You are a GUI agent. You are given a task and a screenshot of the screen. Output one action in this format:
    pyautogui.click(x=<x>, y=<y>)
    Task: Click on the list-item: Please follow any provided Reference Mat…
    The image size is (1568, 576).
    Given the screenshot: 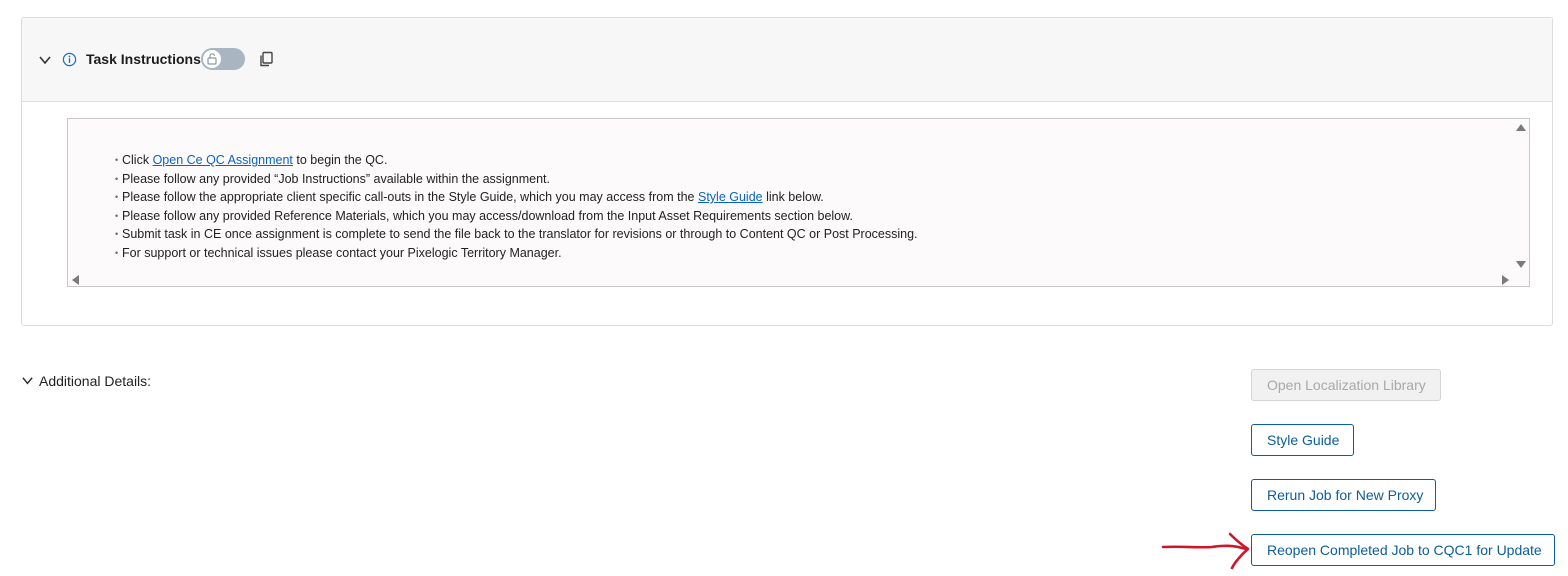 What is the action you would take?
    pyautogui.click(x=516, y=216)
    